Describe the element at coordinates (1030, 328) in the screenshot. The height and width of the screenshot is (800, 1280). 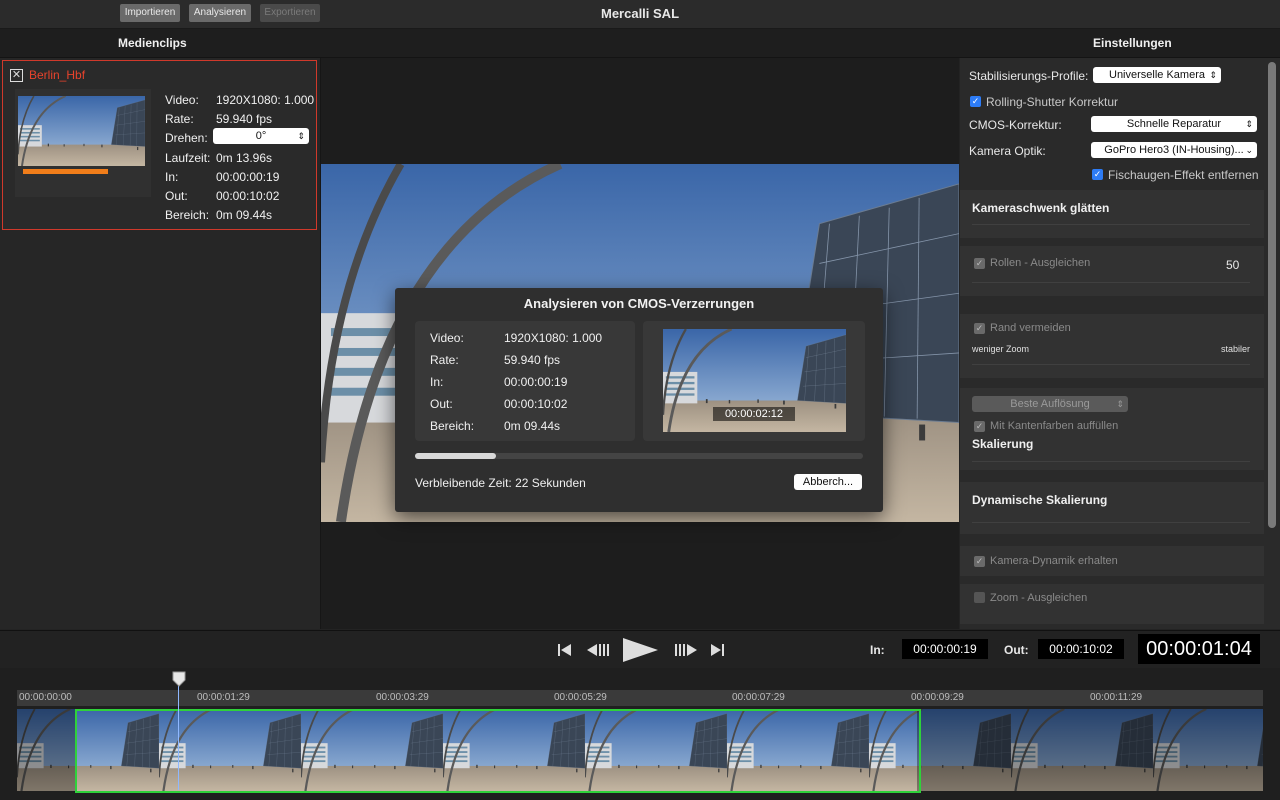
I see `avoid-border-label: Rand vermeiden` at that location.